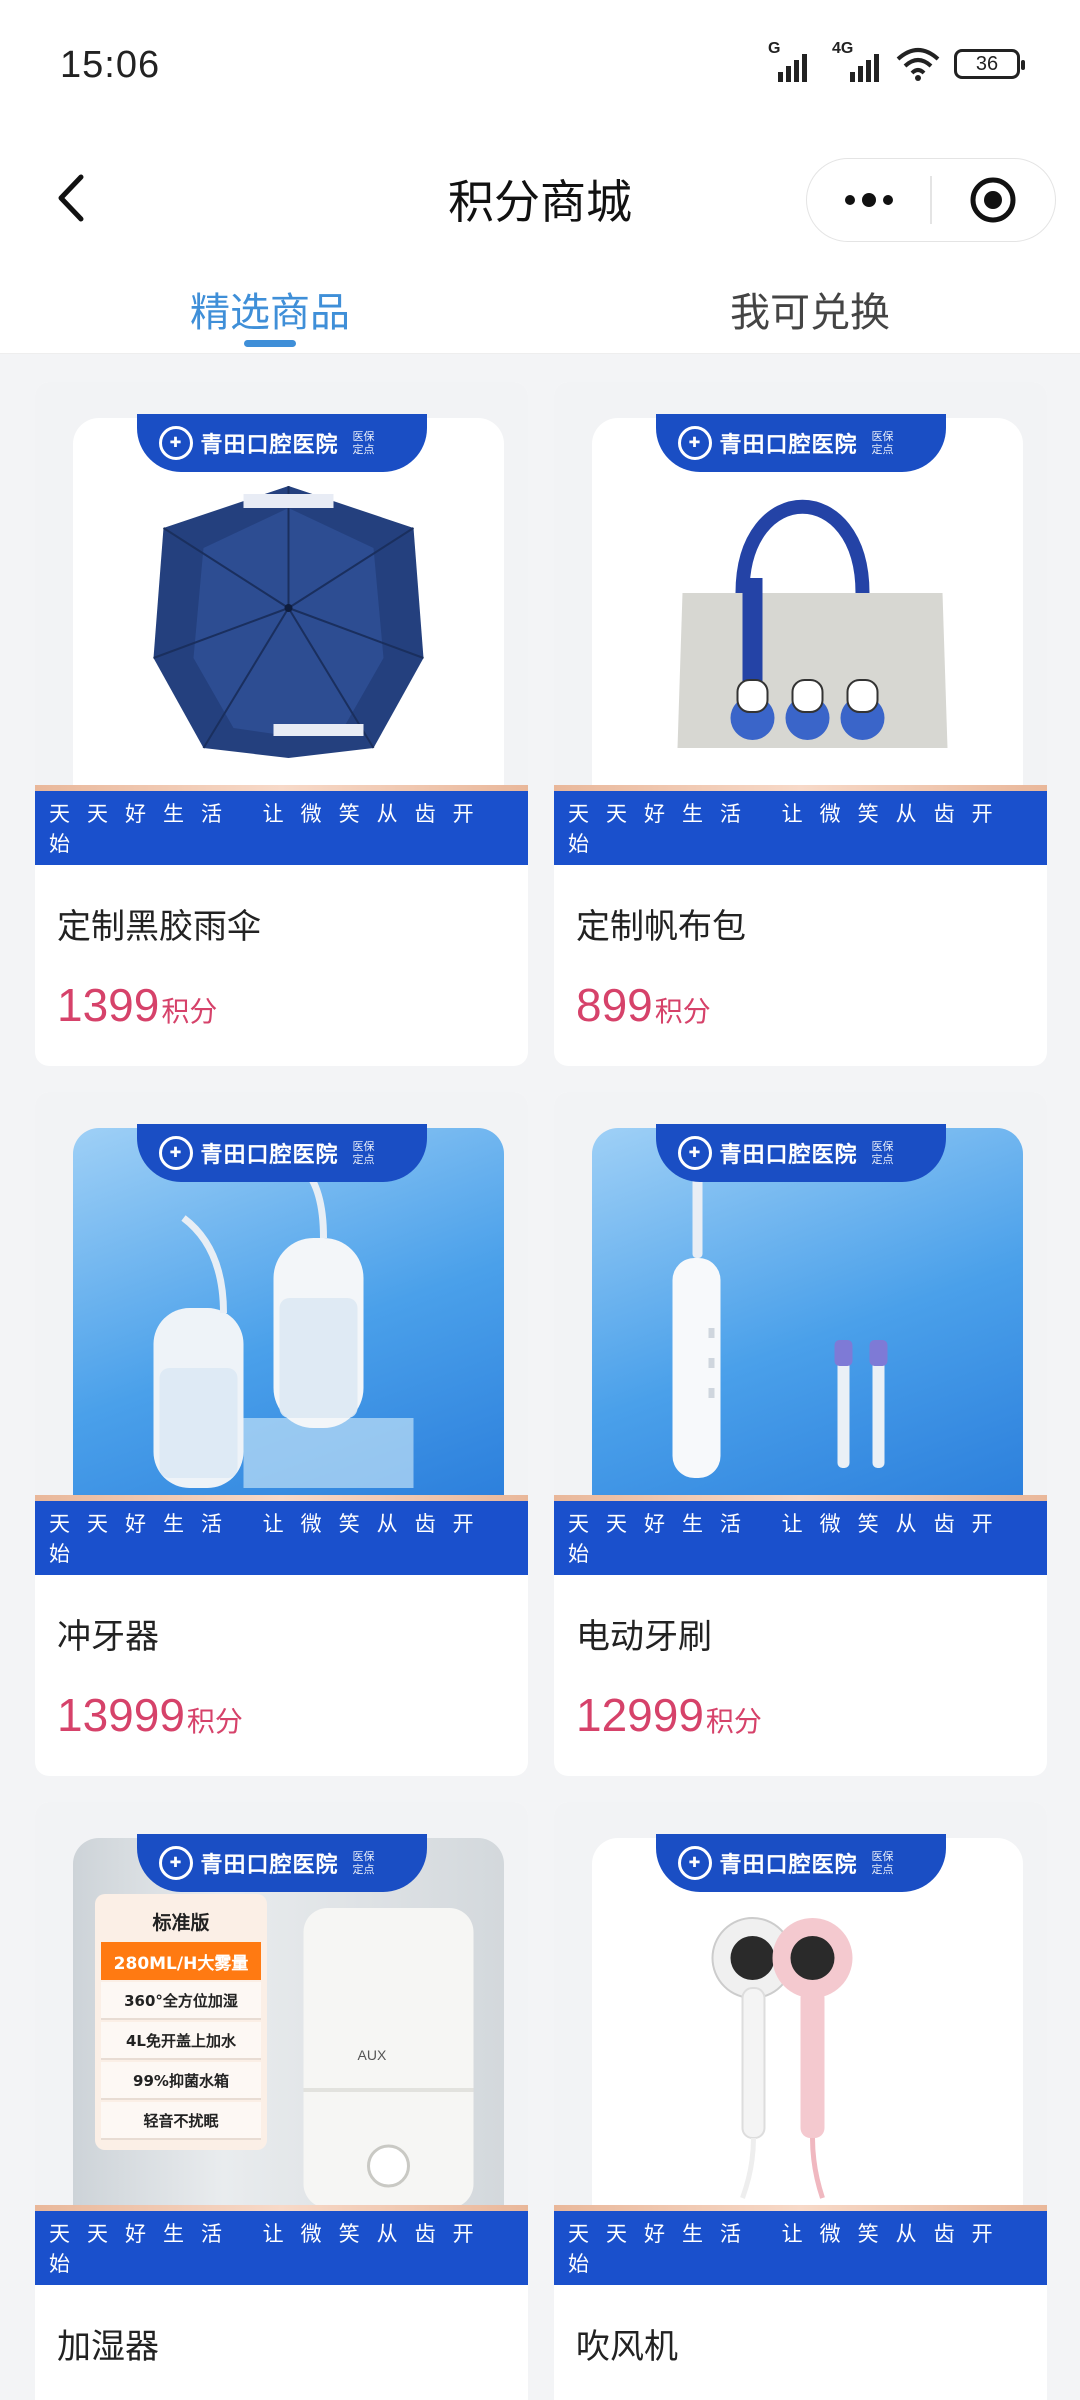 This screenshot has height=2400, width=1080. I want to click on tab-bar: 精选商品 我可兑换, so click(540, 306).